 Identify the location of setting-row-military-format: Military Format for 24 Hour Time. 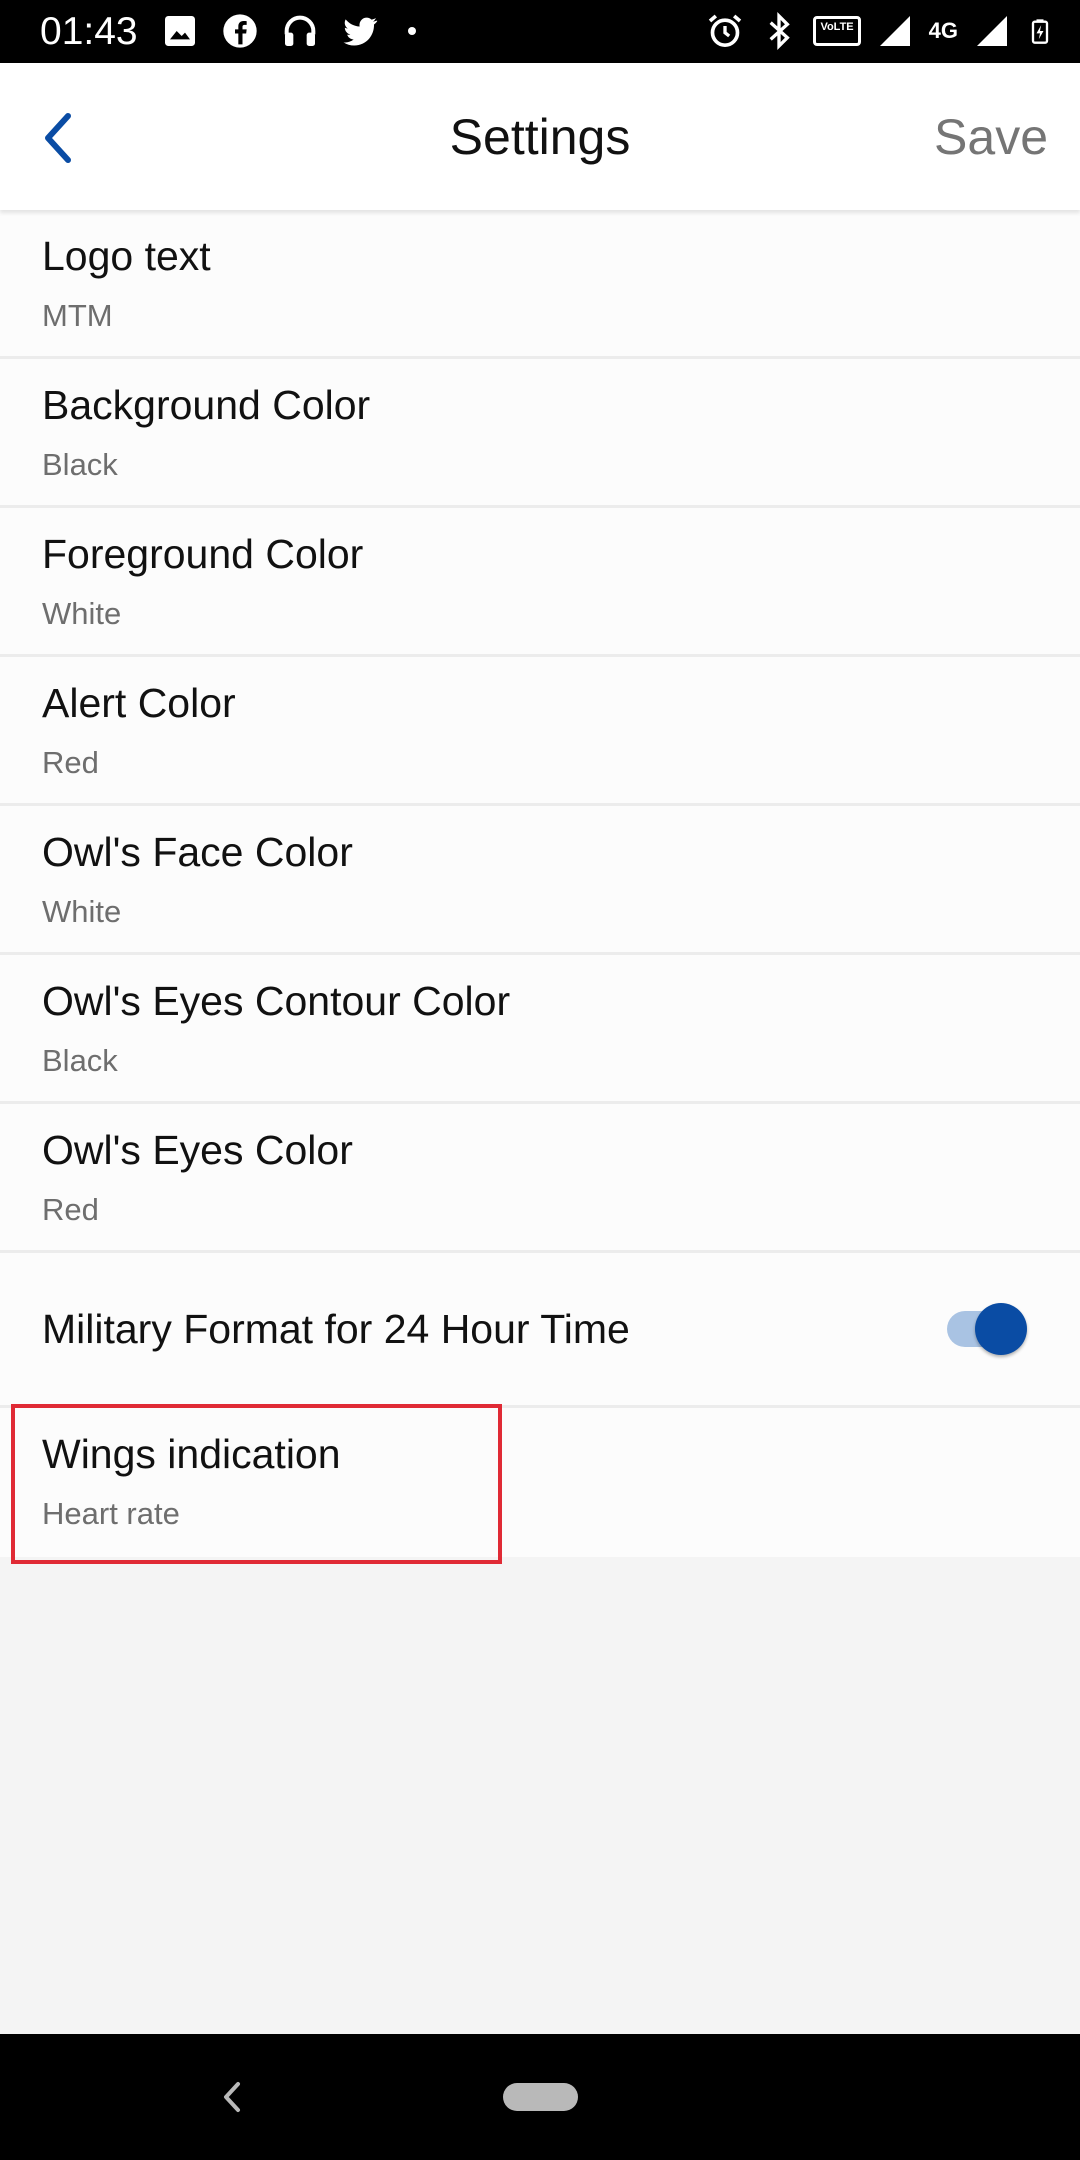
(540, 1330).